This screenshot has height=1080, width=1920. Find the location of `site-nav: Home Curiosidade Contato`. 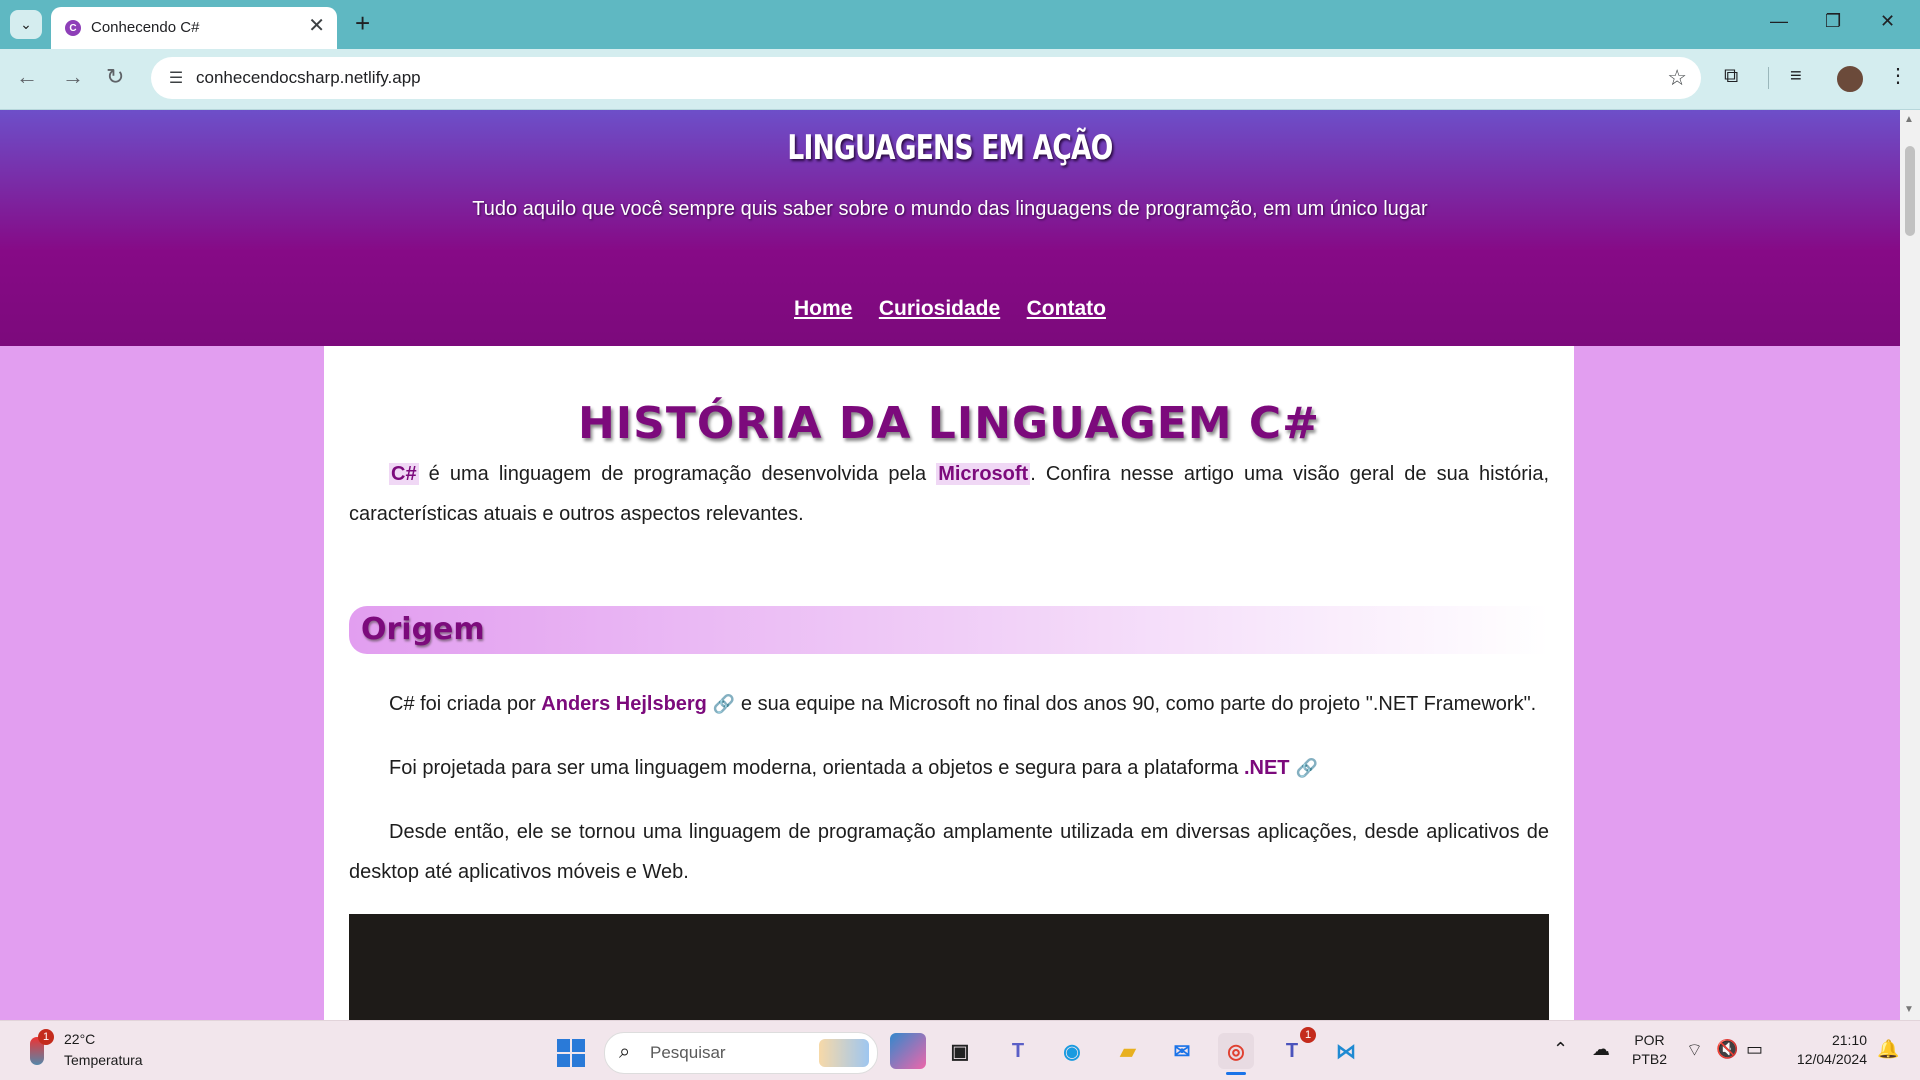

site-nav: Home Curiosidade Contato is located at coordinates (950, 309).